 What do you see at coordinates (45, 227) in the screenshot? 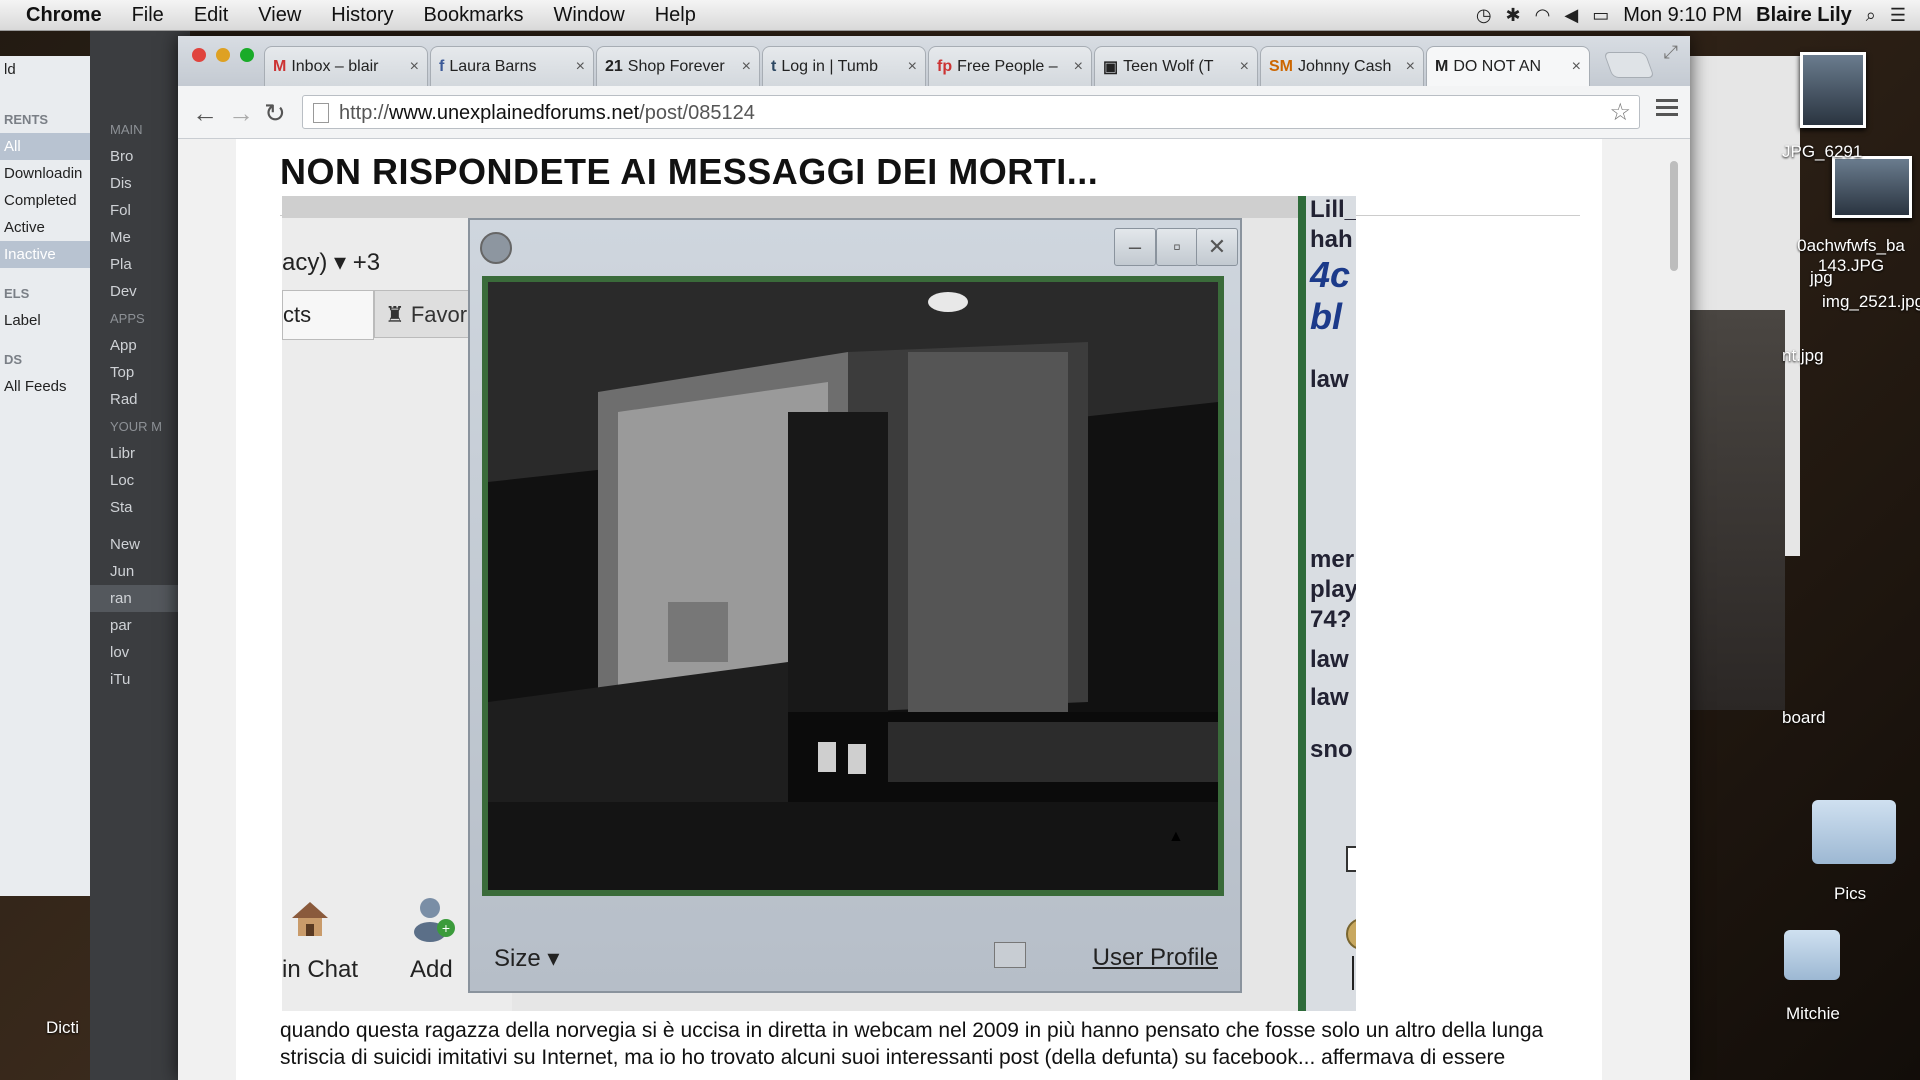
I see `sidebar-item-active: Active` at bounding box center [45, 227].